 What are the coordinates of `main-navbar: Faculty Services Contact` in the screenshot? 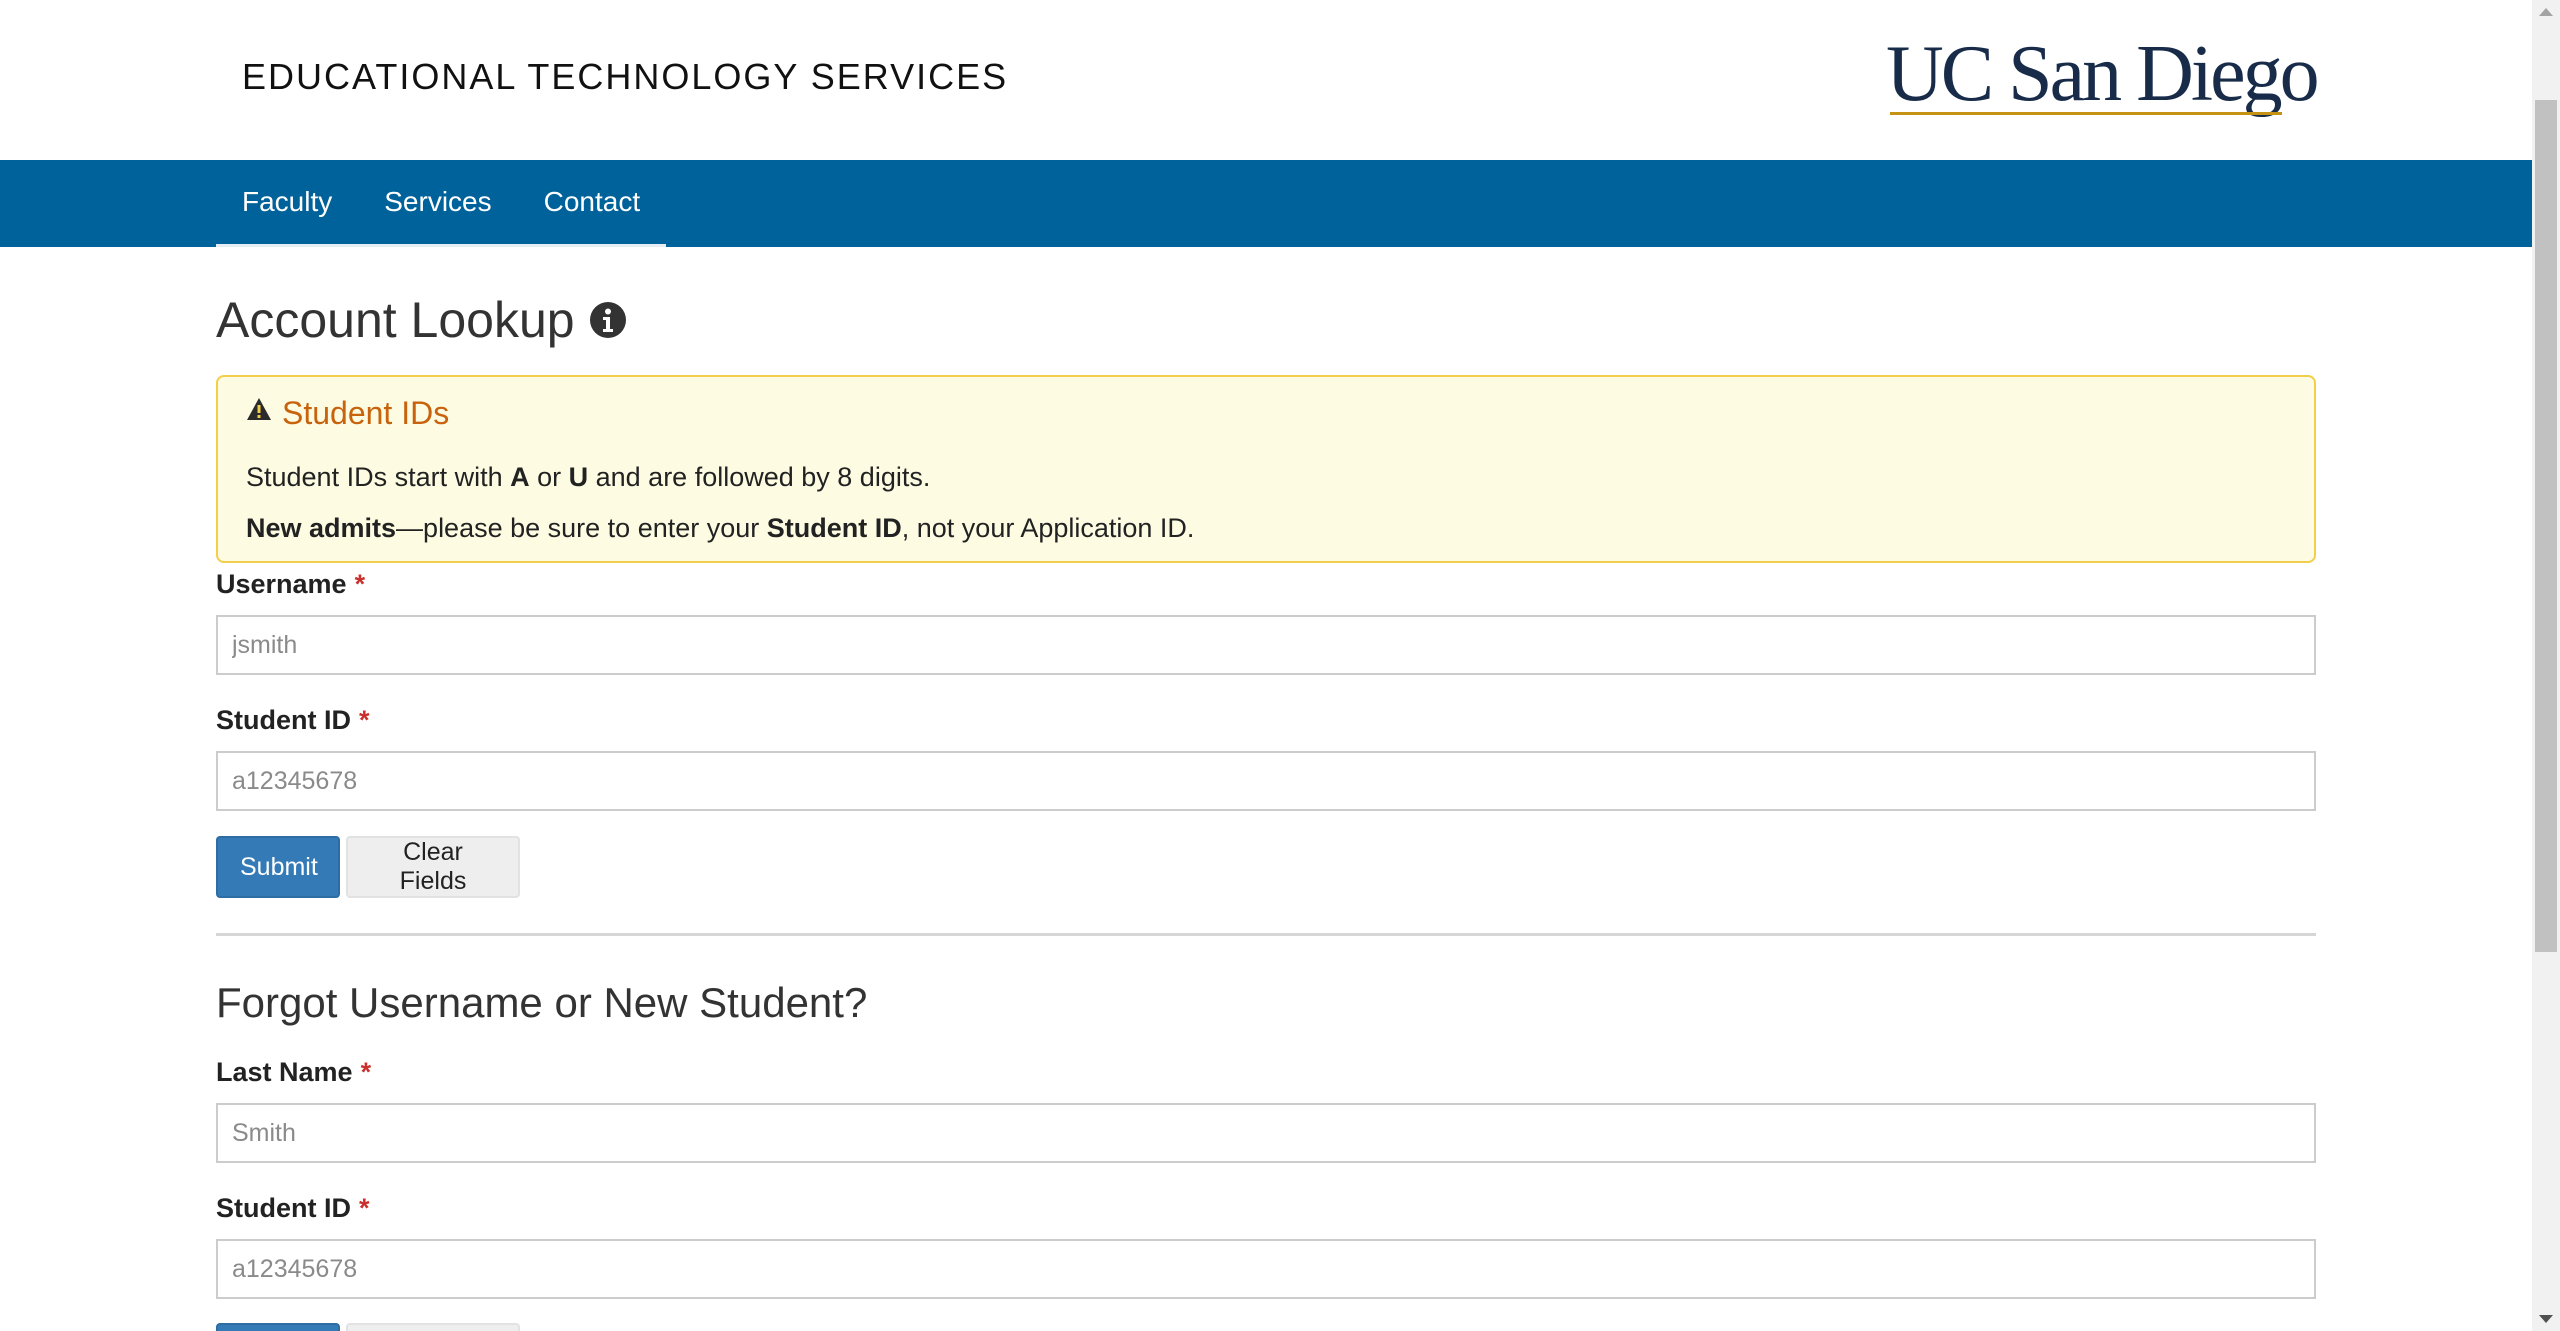 It's located at (1266, 203).